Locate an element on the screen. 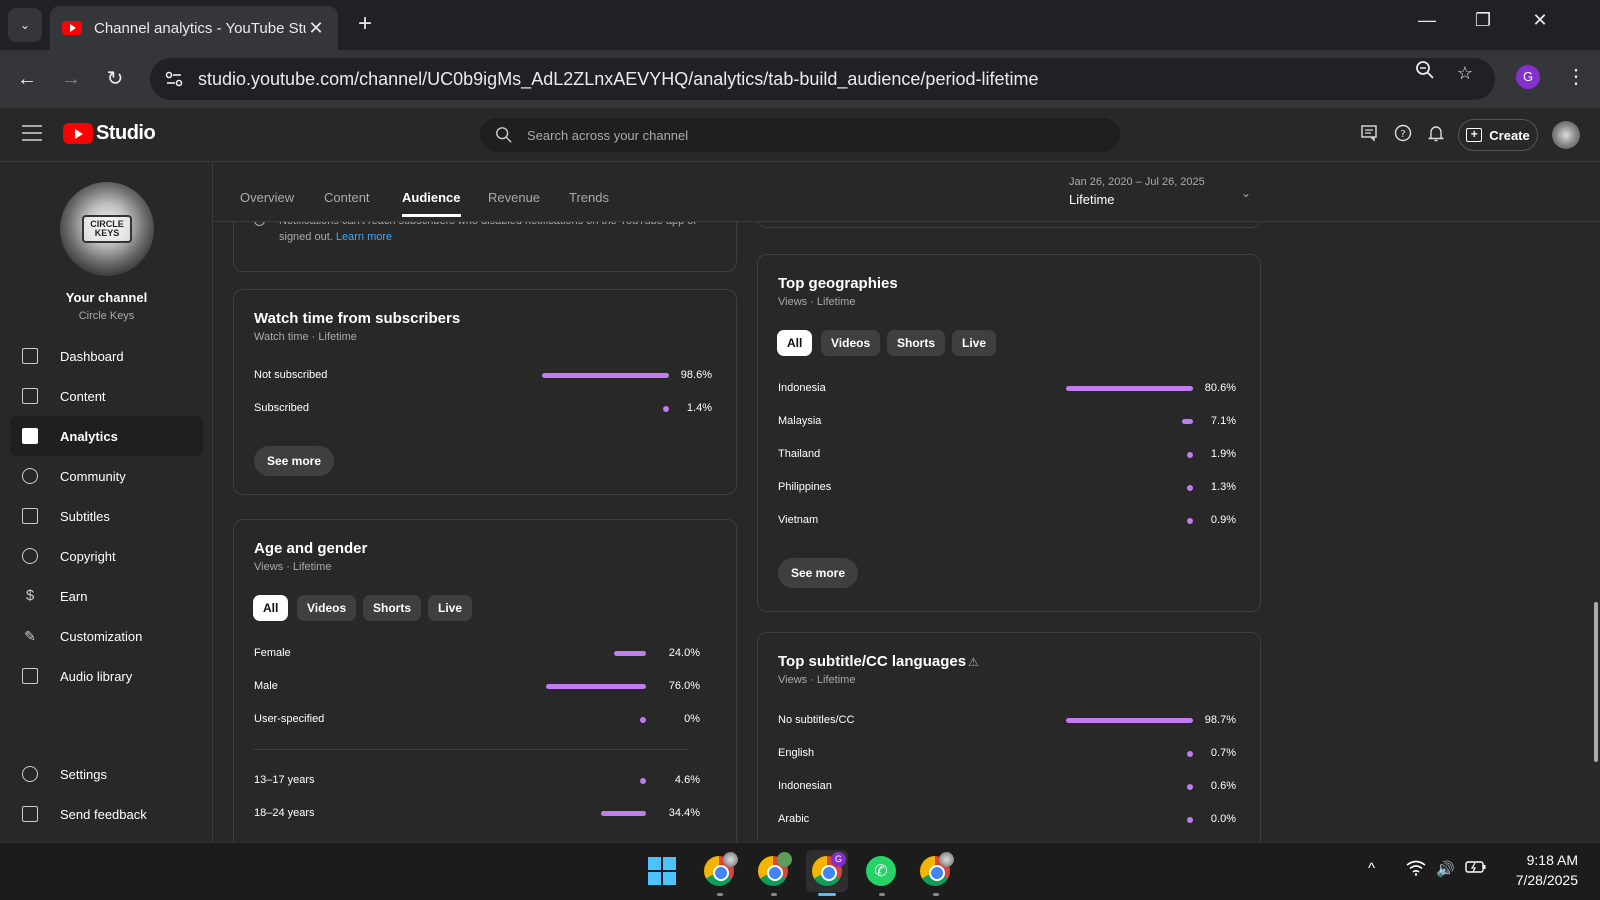  whatsapp-icon: ✆ is located at coordinates (881, 871).